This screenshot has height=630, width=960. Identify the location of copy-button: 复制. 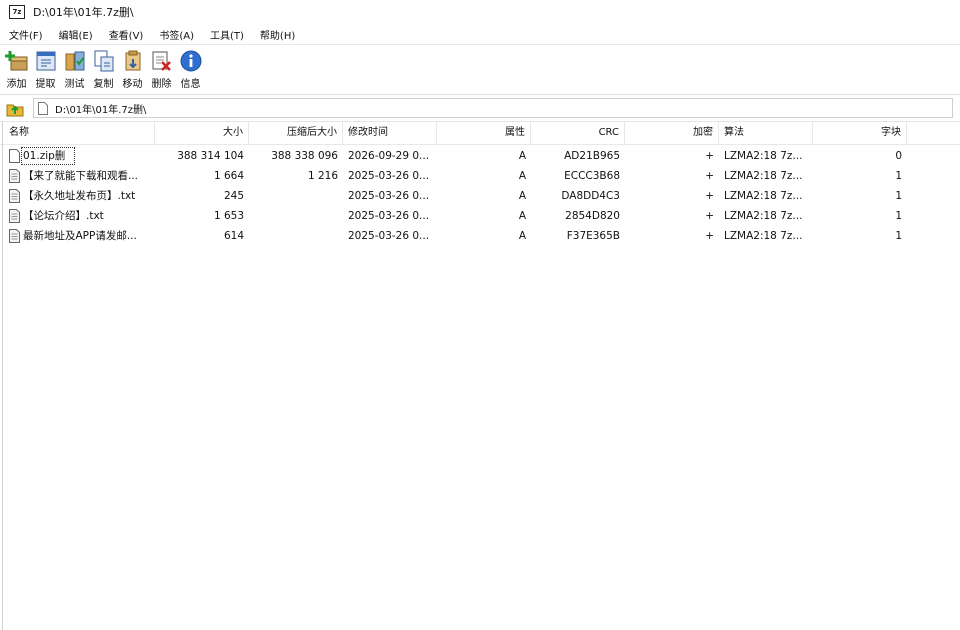
(103, 70).